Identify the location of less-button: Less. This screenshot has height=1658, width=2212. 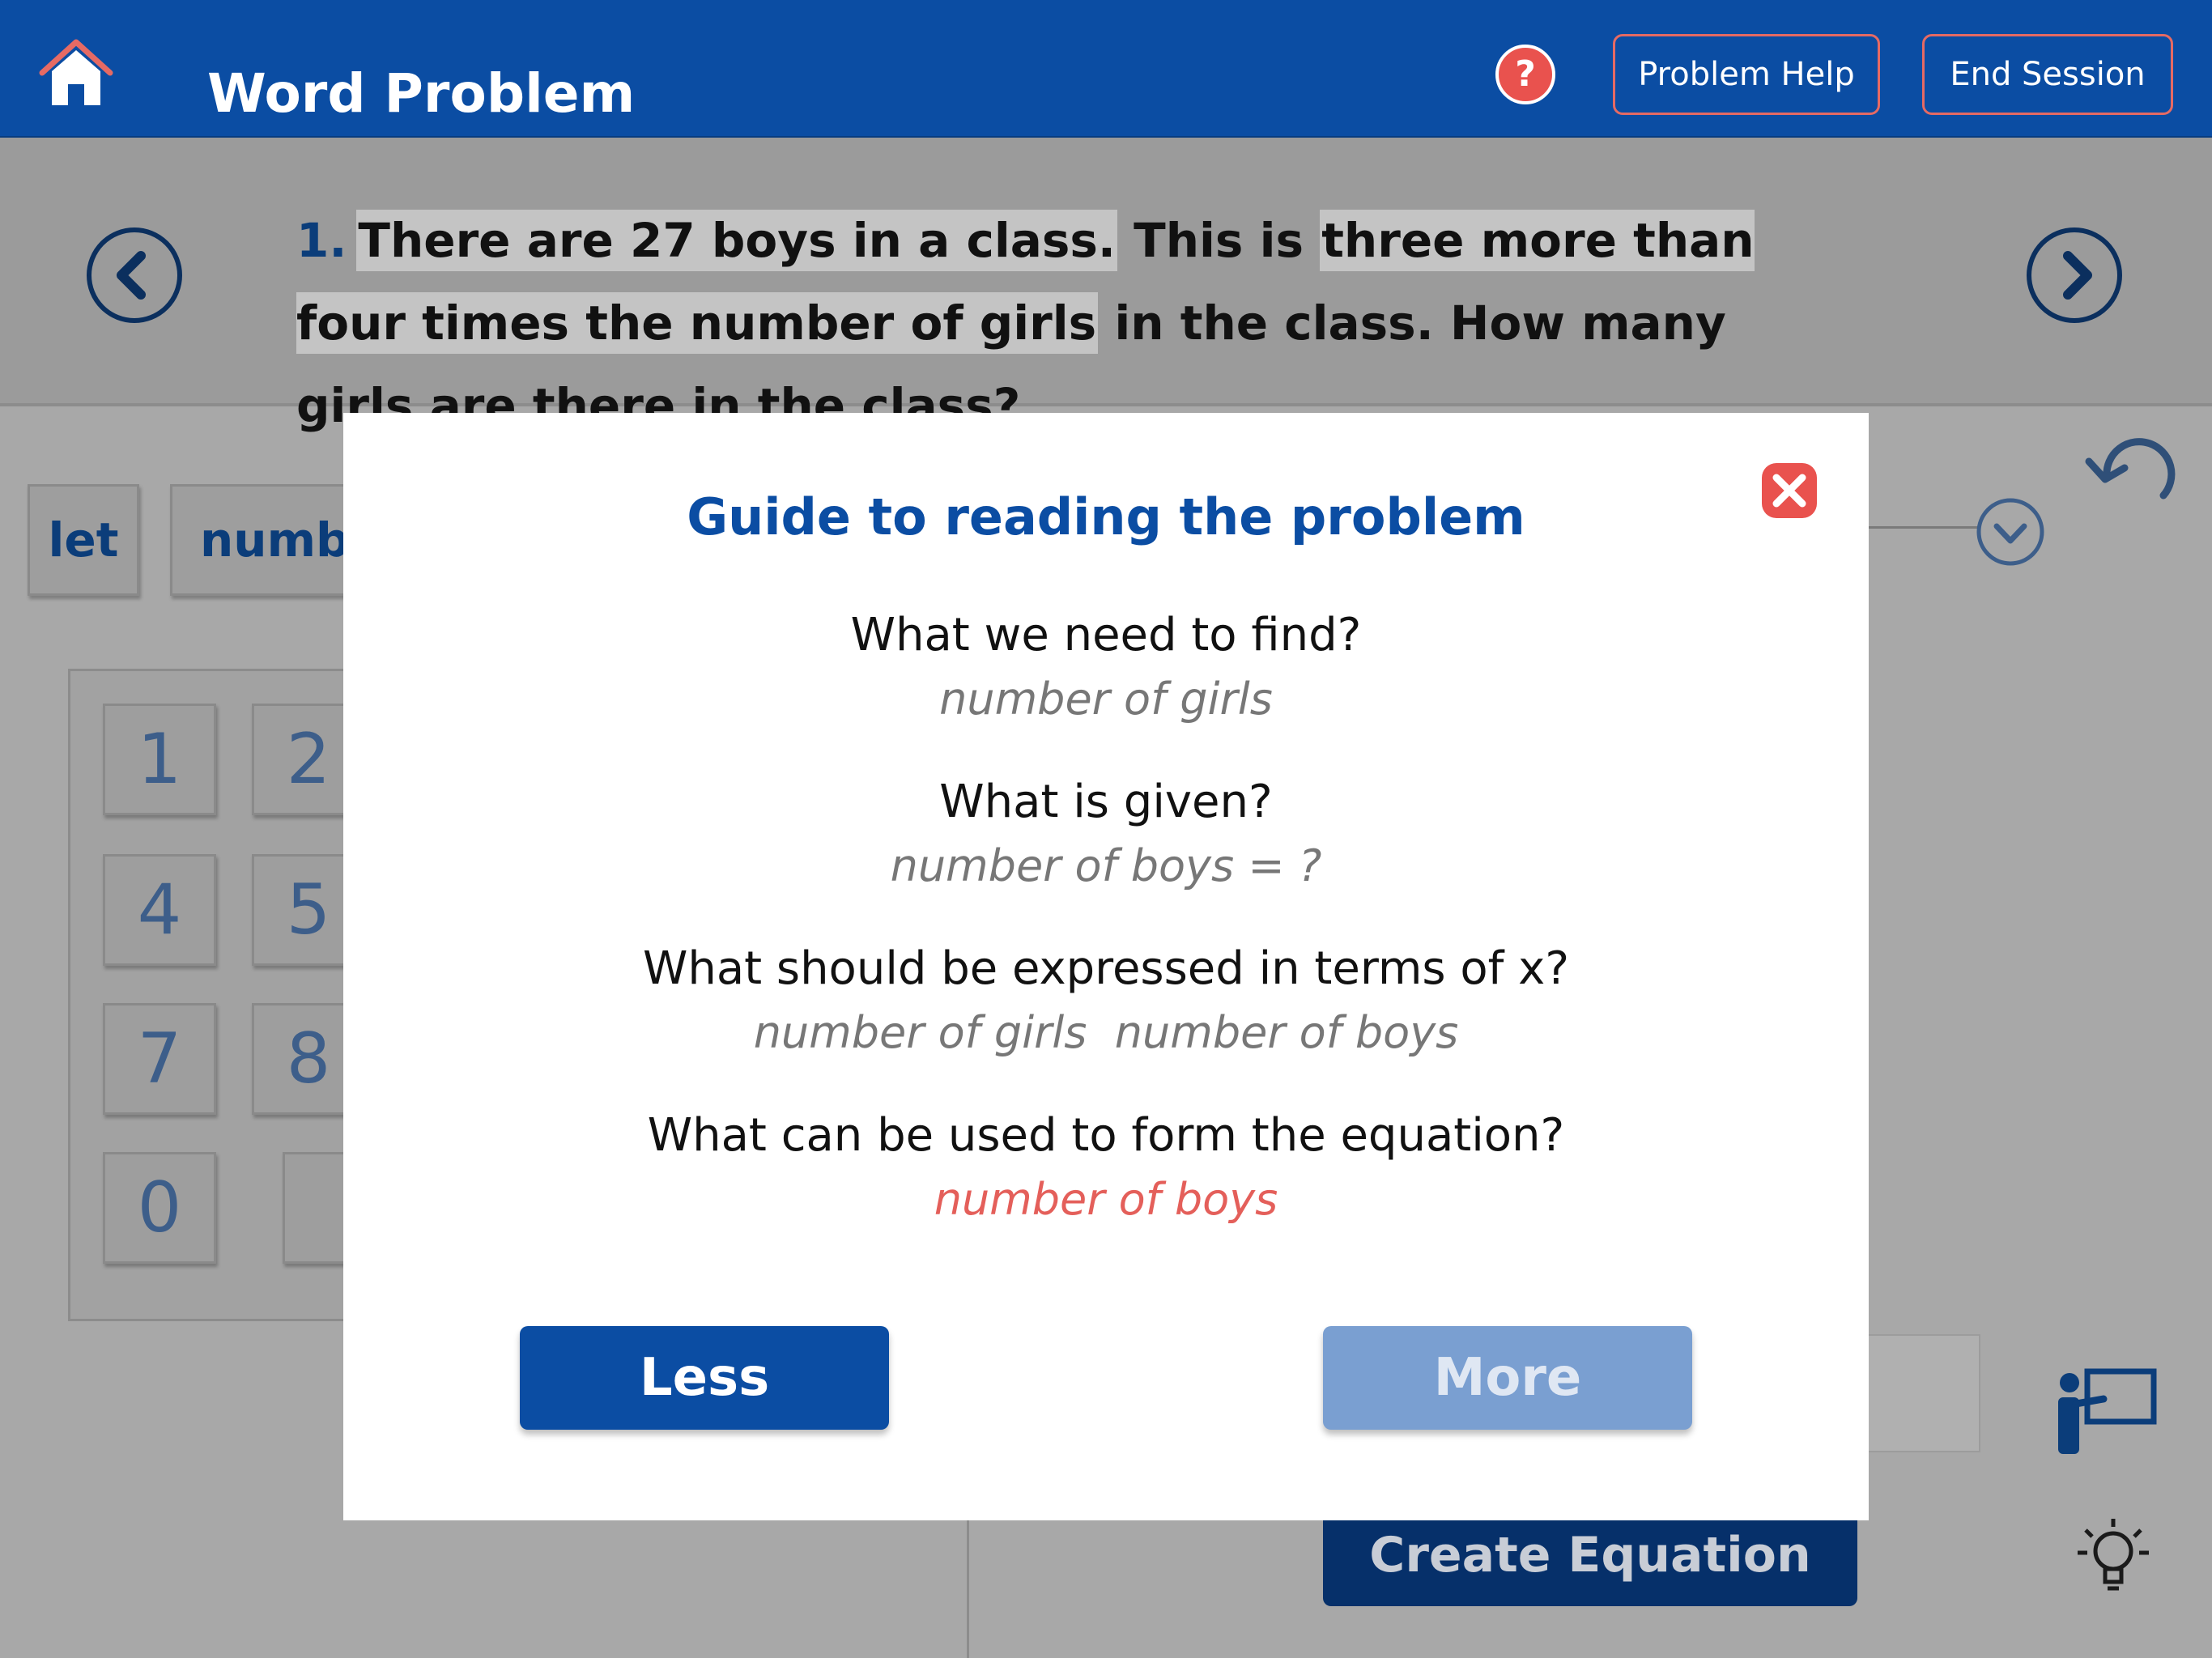
(705, 1378).